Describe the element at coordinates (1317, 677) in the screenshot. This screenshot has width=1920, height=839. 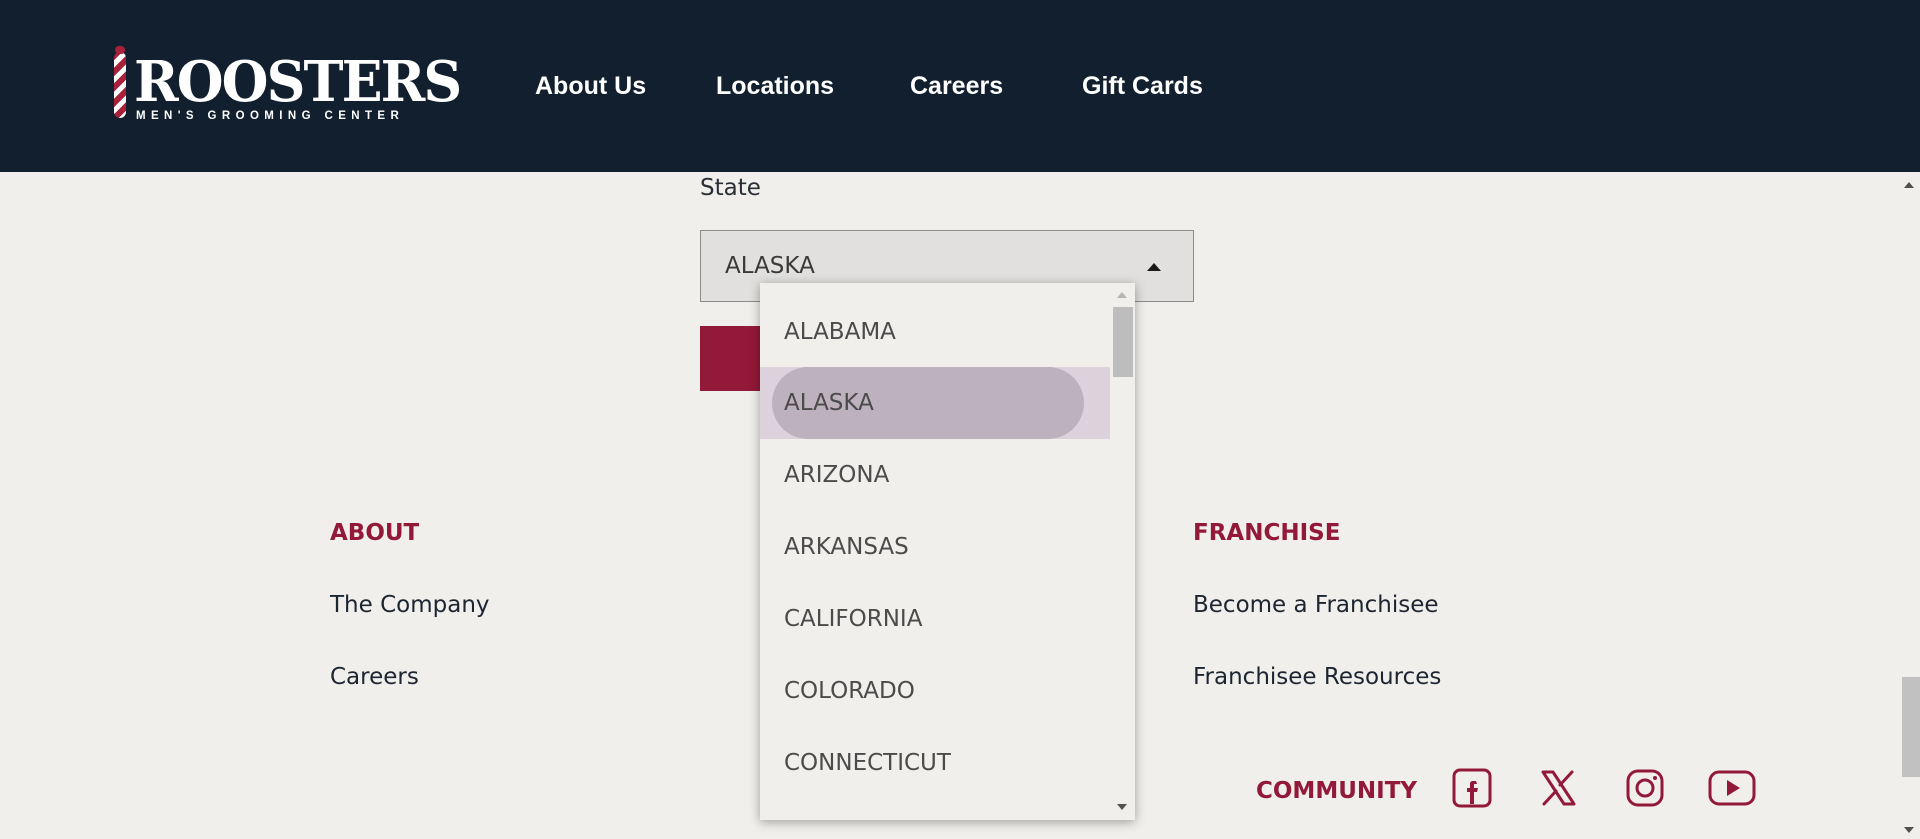
I see `footer-link-franchisee-resources: Franchisee Resources` at that location.